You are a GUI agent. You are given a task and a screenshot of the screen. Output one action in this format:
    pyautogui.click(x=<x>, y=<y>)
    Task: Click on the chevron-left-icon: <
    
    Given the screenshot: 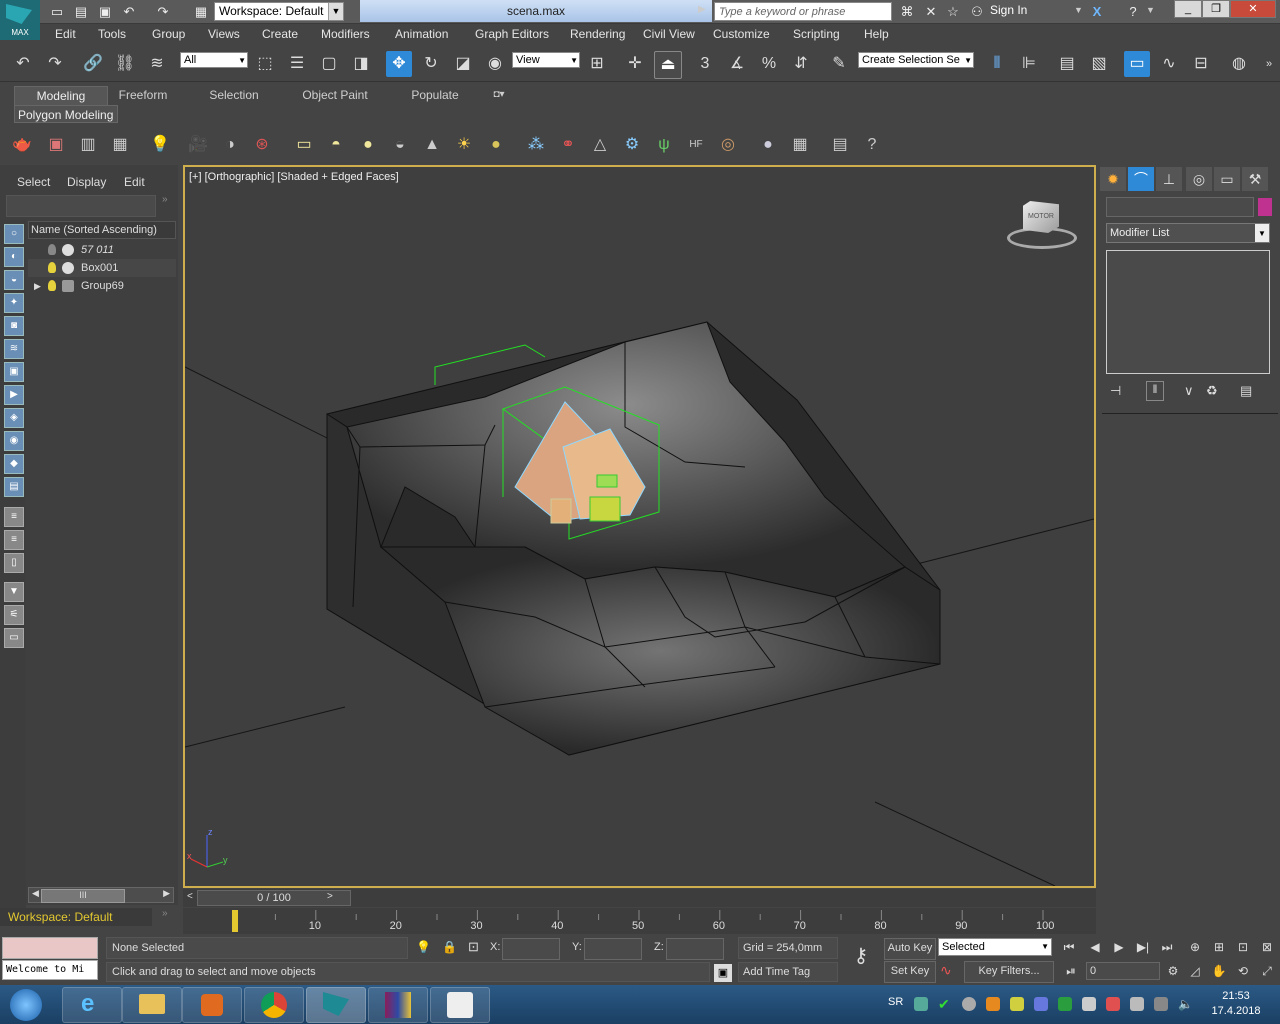 What is the action you would take?
    pyautogui.click(x=190, y=896)
    